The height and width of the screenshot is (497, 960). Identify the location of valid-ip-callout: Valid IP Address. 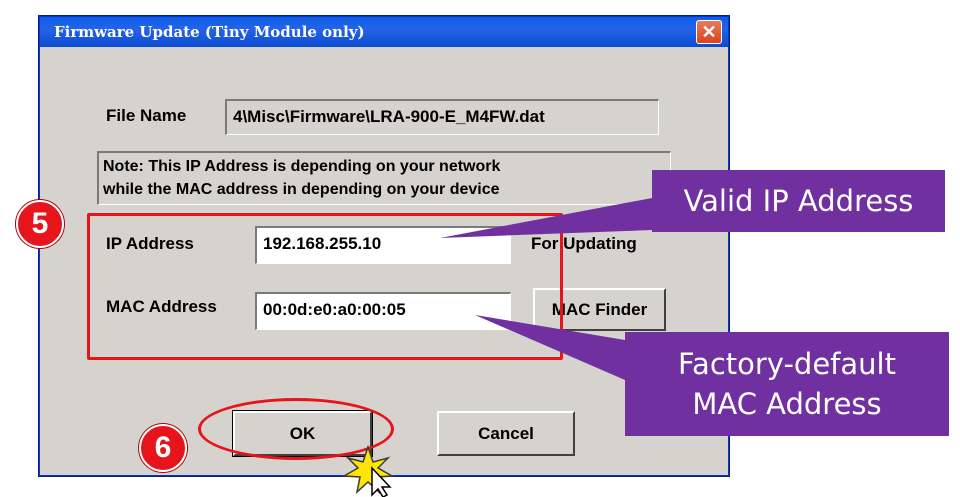
(798, 201).